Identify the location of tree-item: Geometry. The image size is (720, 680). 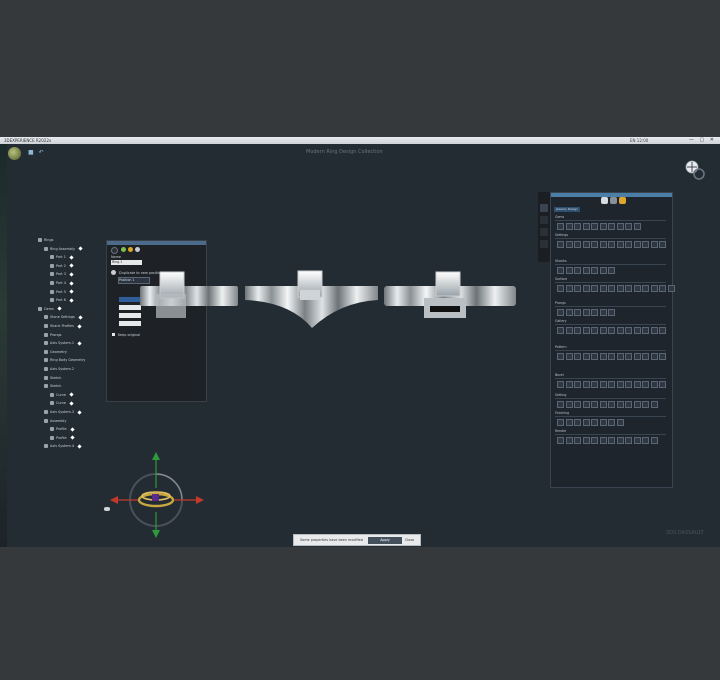
(55, 352).